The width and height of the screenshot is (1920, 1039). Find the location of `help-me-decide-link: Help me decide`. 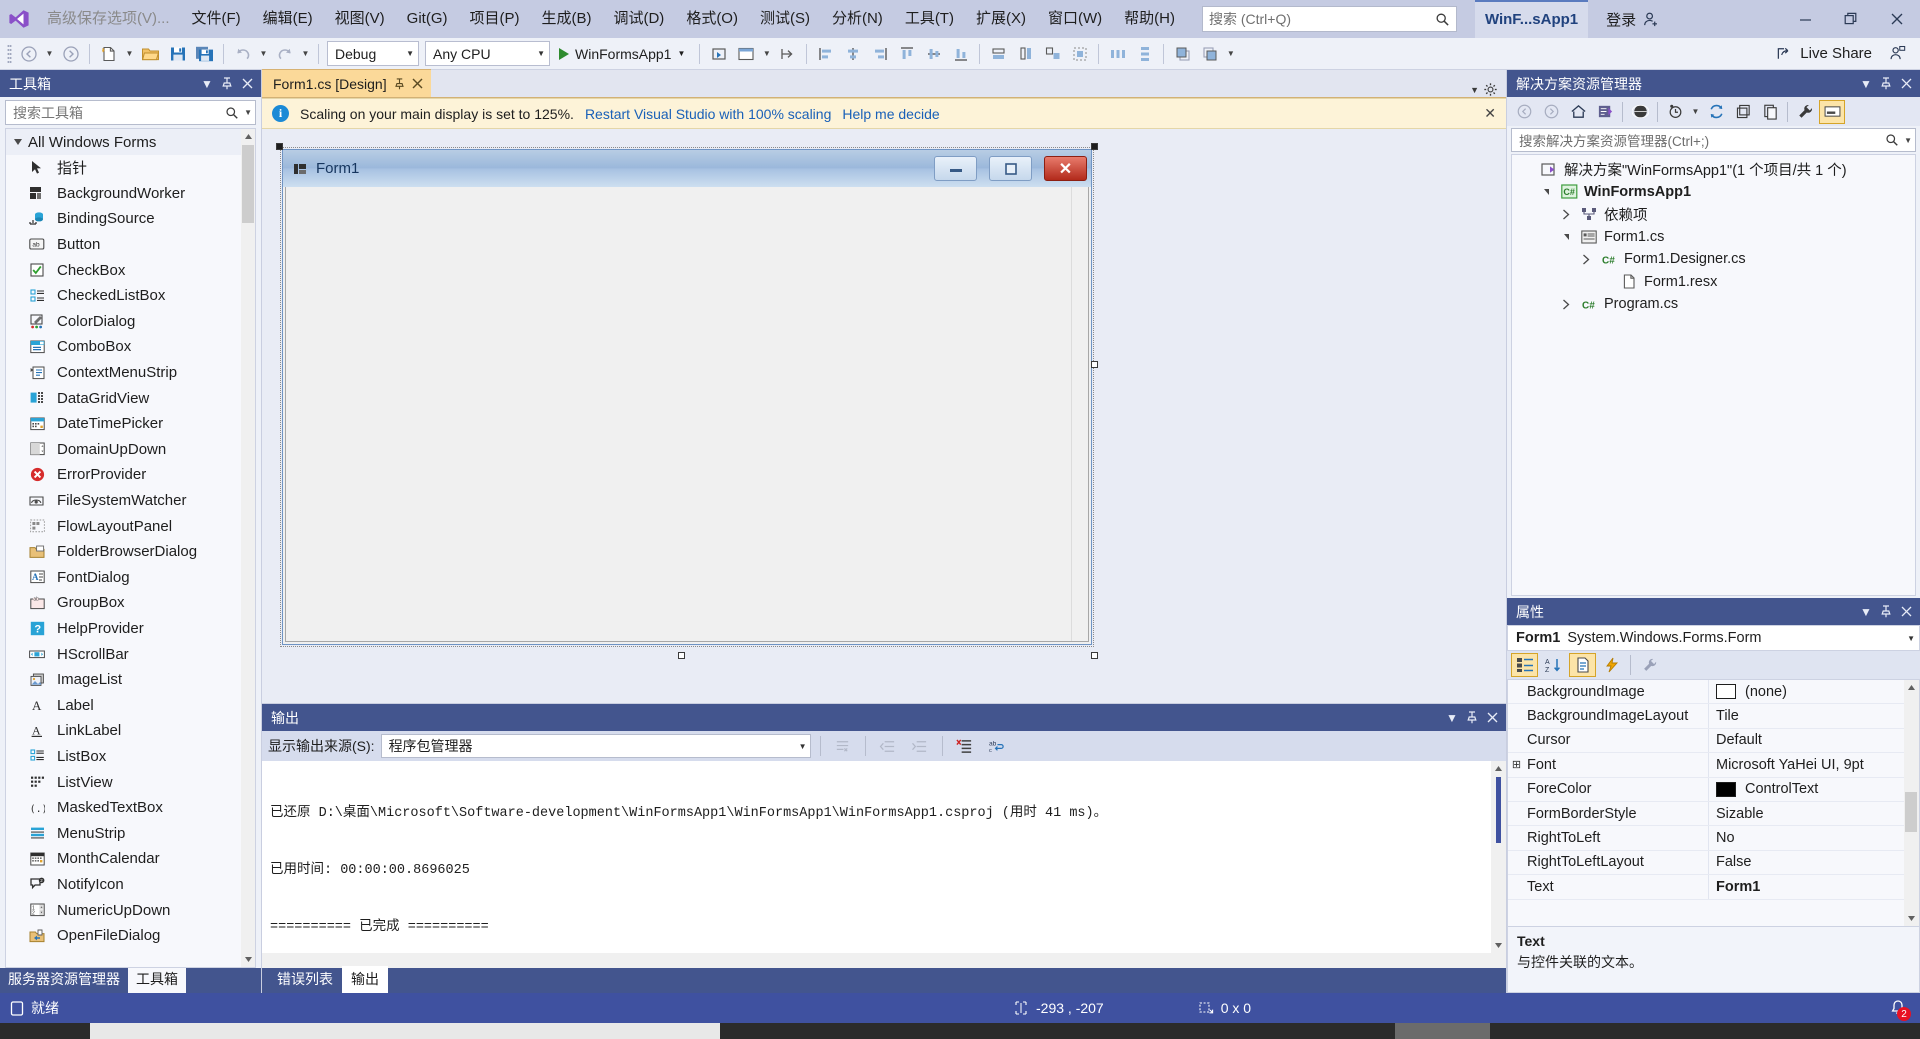

help-me-decide-link: Help me decide is located at coordinates (890, 114).